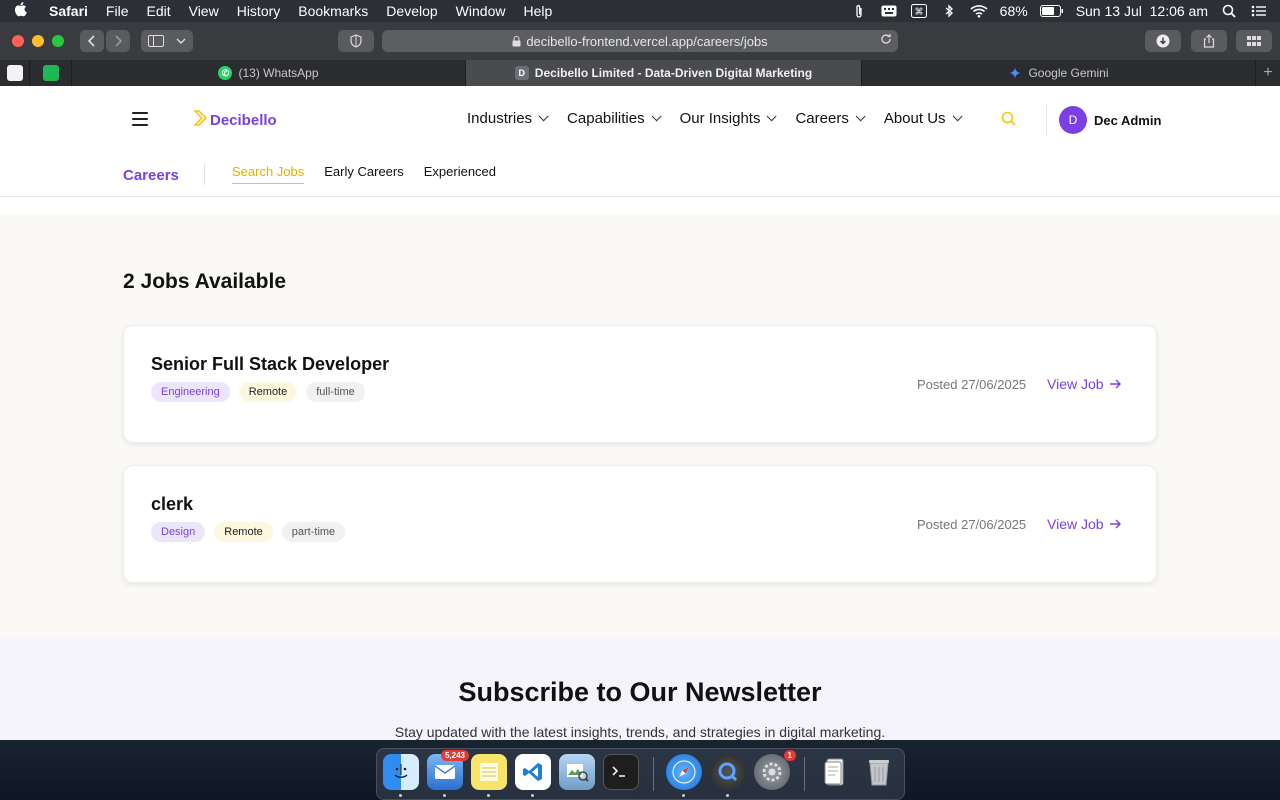 Image resolution: width=1280 pixels, height=800 pixels. Describe the element at coordinates (259, 11) in the screenshot. I see `menu-history: History` at that location.